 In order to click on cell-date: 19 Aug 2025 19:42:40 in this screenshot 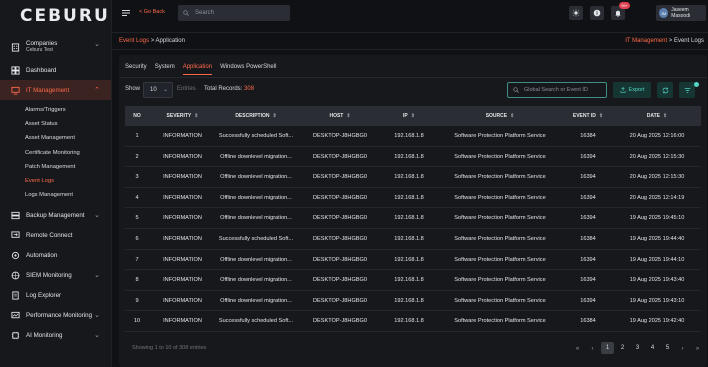, I will do `click(657, 321)`.